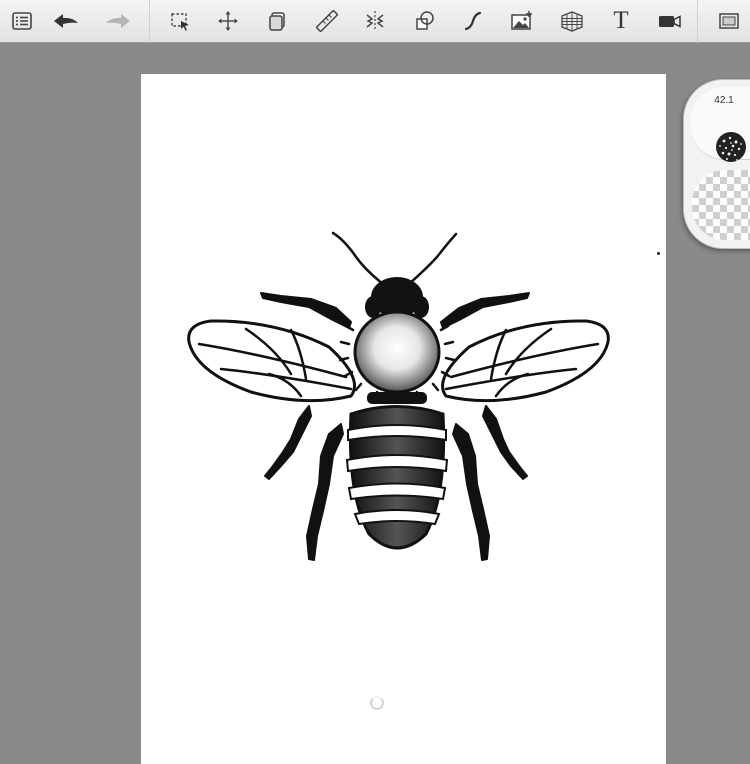 This screenshot has height=764, width=750. I want to click on select-button, so click(180, 21).